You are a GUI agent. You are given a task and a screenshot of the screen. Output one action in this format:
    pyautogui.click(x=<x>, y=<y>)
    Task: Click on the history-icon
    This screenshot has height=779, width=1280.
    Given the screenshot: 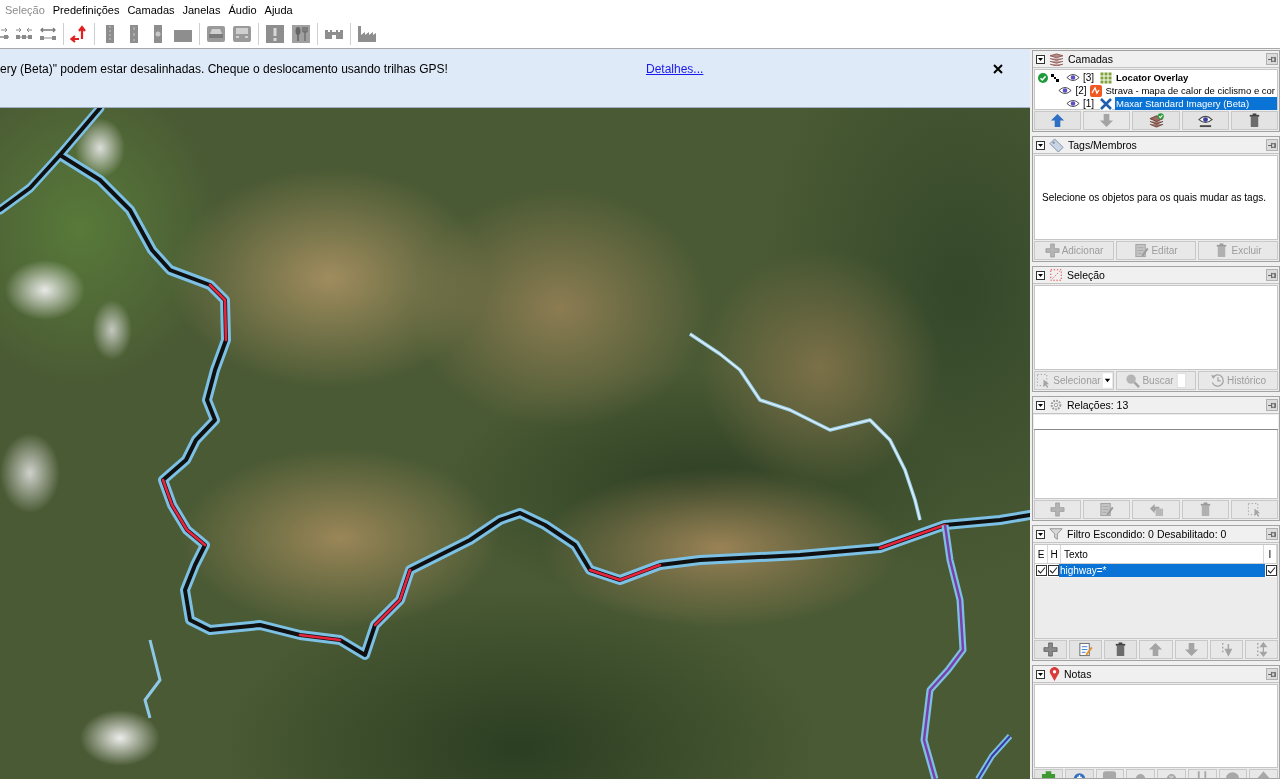 What is the action you would take?
    pyautogui.click(x=1218, y=380)
    